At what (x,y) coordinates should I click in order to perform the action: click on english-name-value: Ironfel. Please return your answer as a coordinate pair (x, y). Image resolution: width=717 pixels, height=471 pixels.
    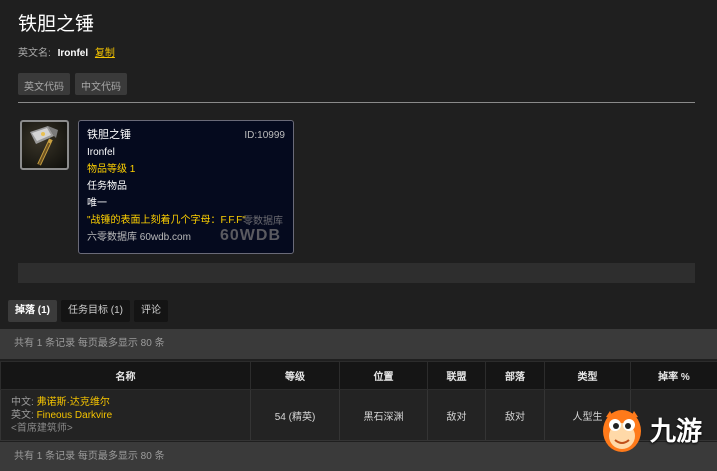
    Looking at the image, I should click on (73, 53).